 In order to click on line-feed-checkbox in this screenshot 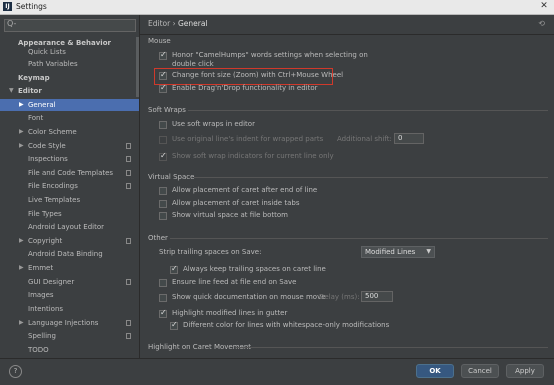, I will do `click(163, 283)`.